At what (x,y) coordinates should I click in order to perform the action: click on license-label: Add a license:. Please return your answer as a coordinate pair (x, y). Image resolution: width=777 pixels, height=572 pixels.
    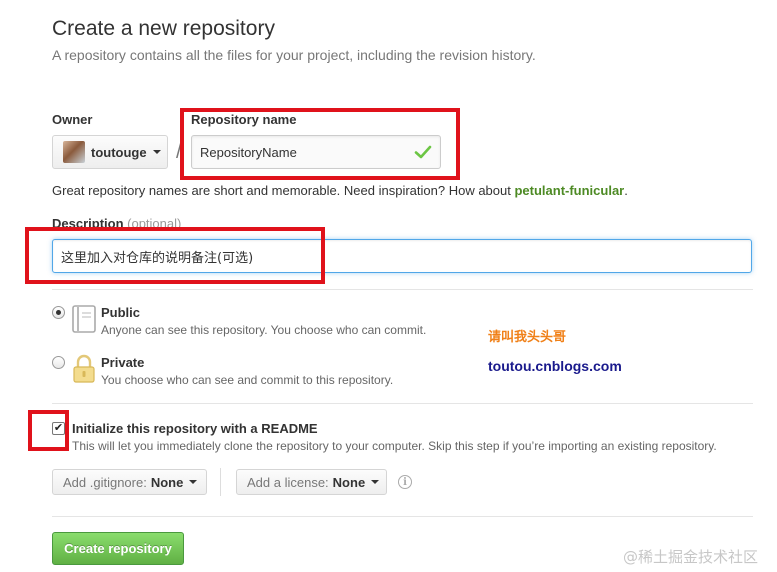
    Looking at the image, I should click on (288, 482).